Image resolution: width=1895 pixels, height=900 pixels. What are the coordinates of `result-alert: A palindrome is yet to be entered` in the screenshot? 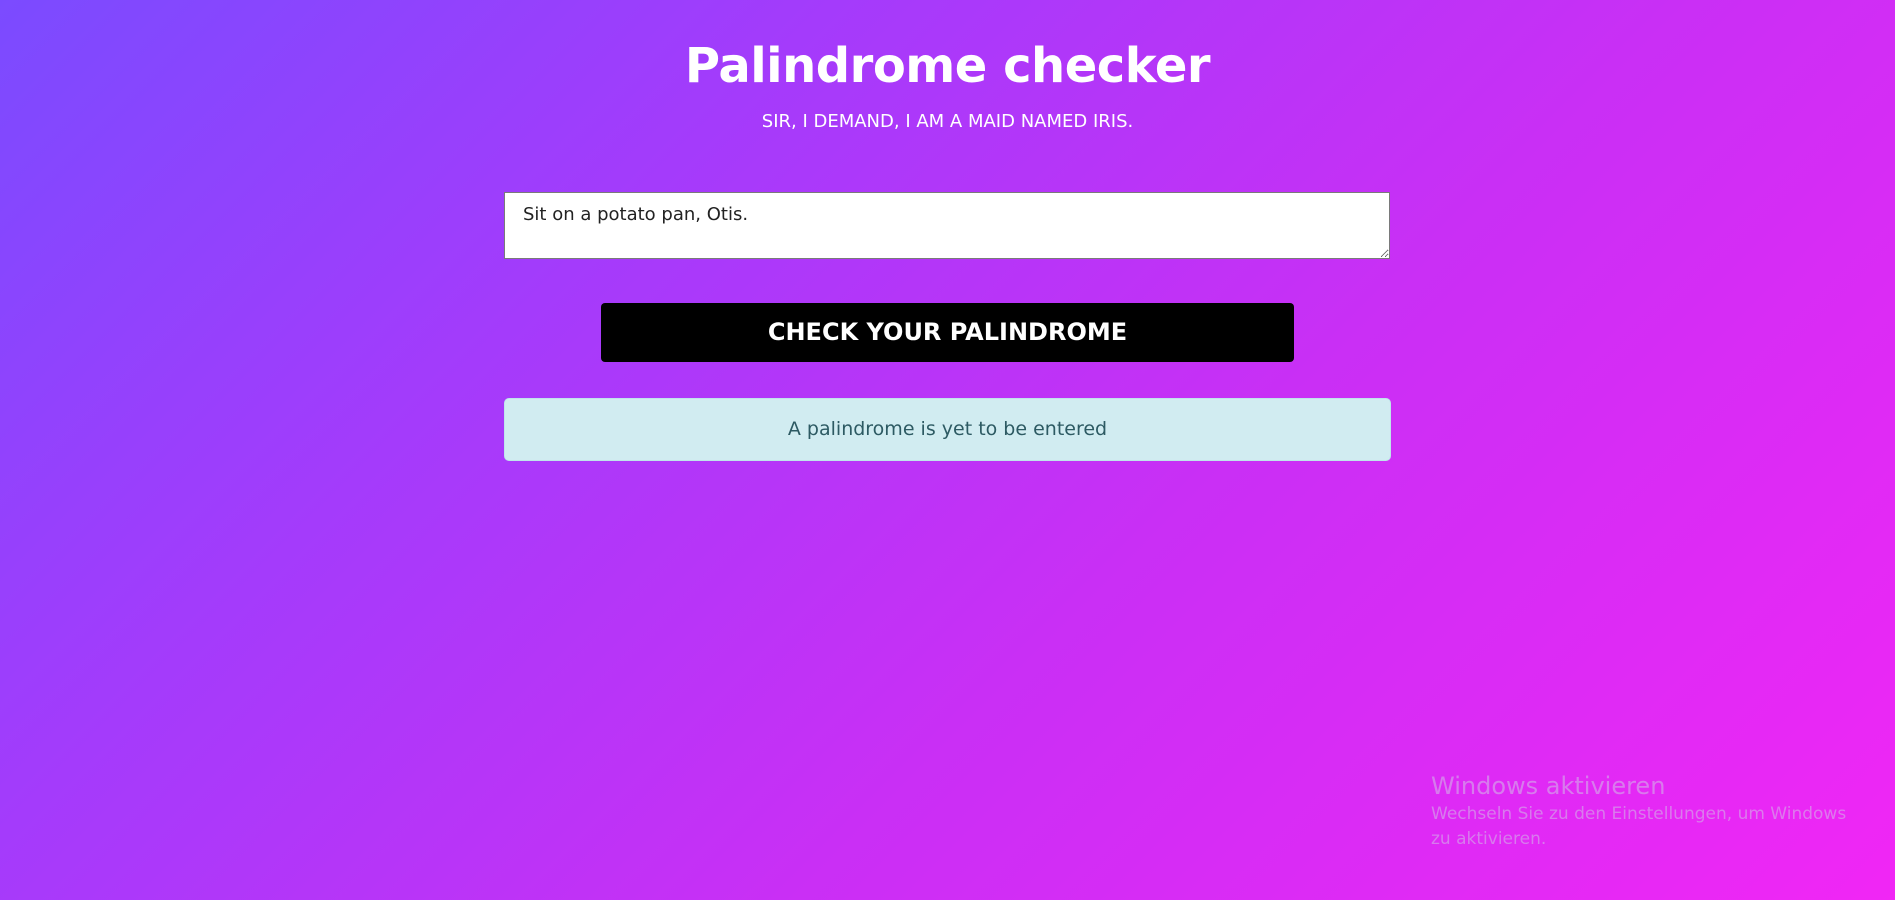 It's located at (947, 429).